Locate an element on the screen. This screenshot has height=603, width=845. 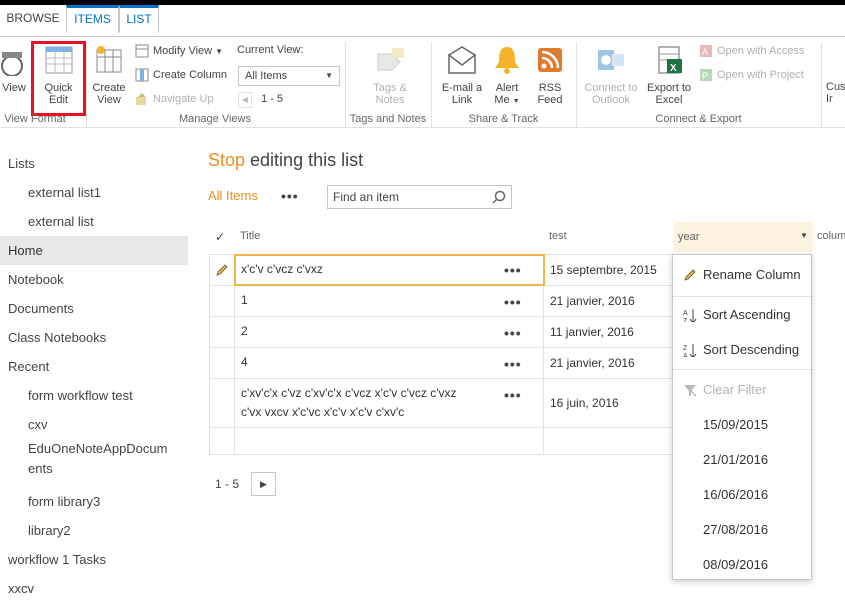
nav-item-lists: Lists is located at coordinates (94, 163).